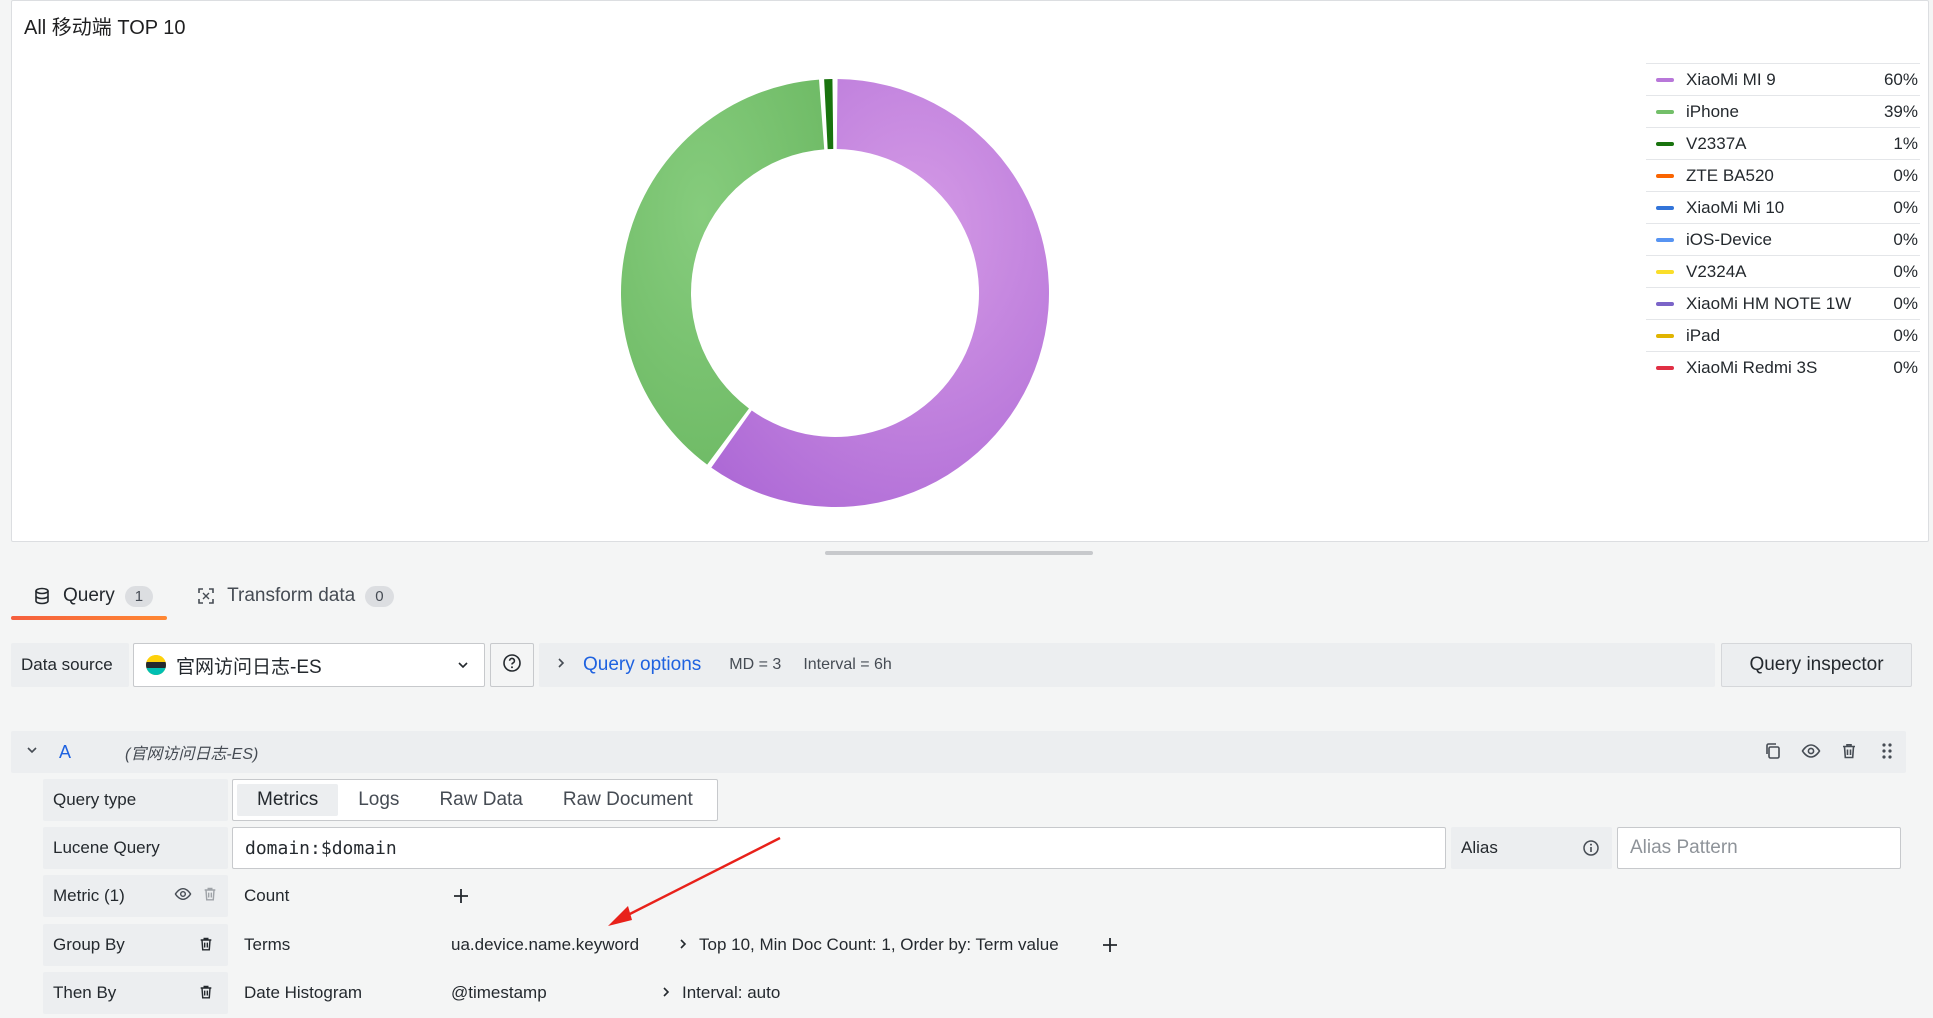 The image size is (1933, 1018). What do you see at coordinates (694, 881) in the screenshot?
I see `annotation-arrow` at bounding box center [694, 881].